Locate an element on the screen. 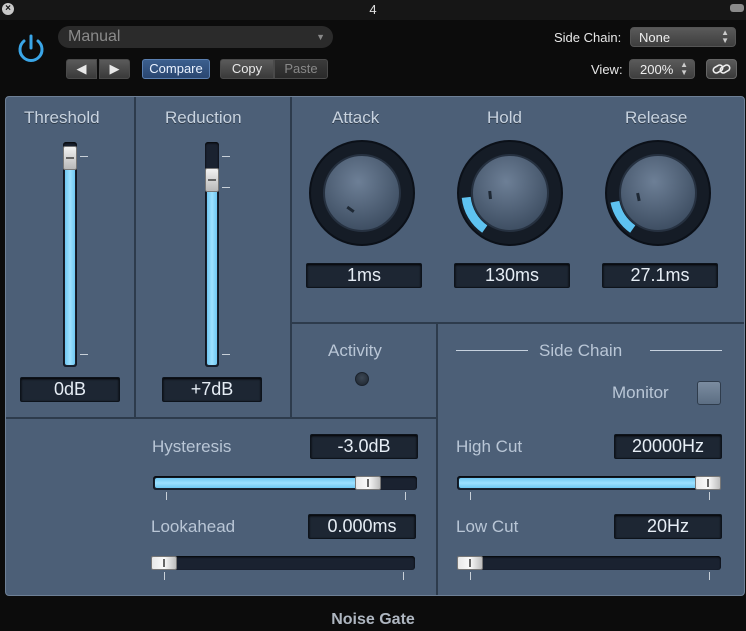 This screenshot has width=746, height=631. side-chain-select: None ▲ ▼ is located at coordinates (683, 37).